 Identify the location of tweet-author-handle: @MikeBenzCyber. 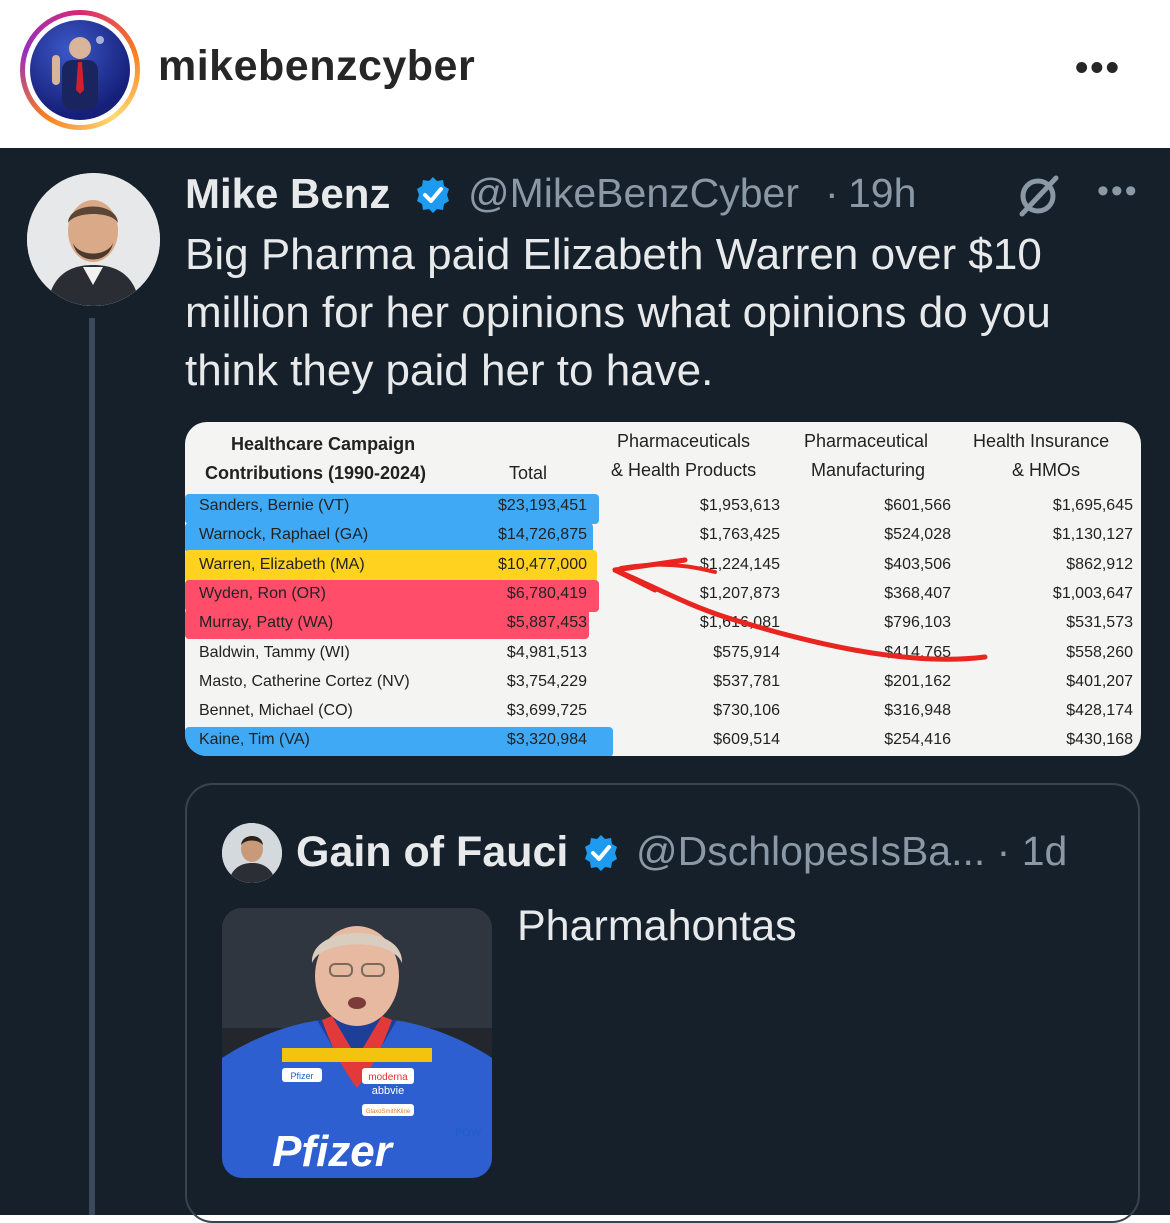
(633, 193).